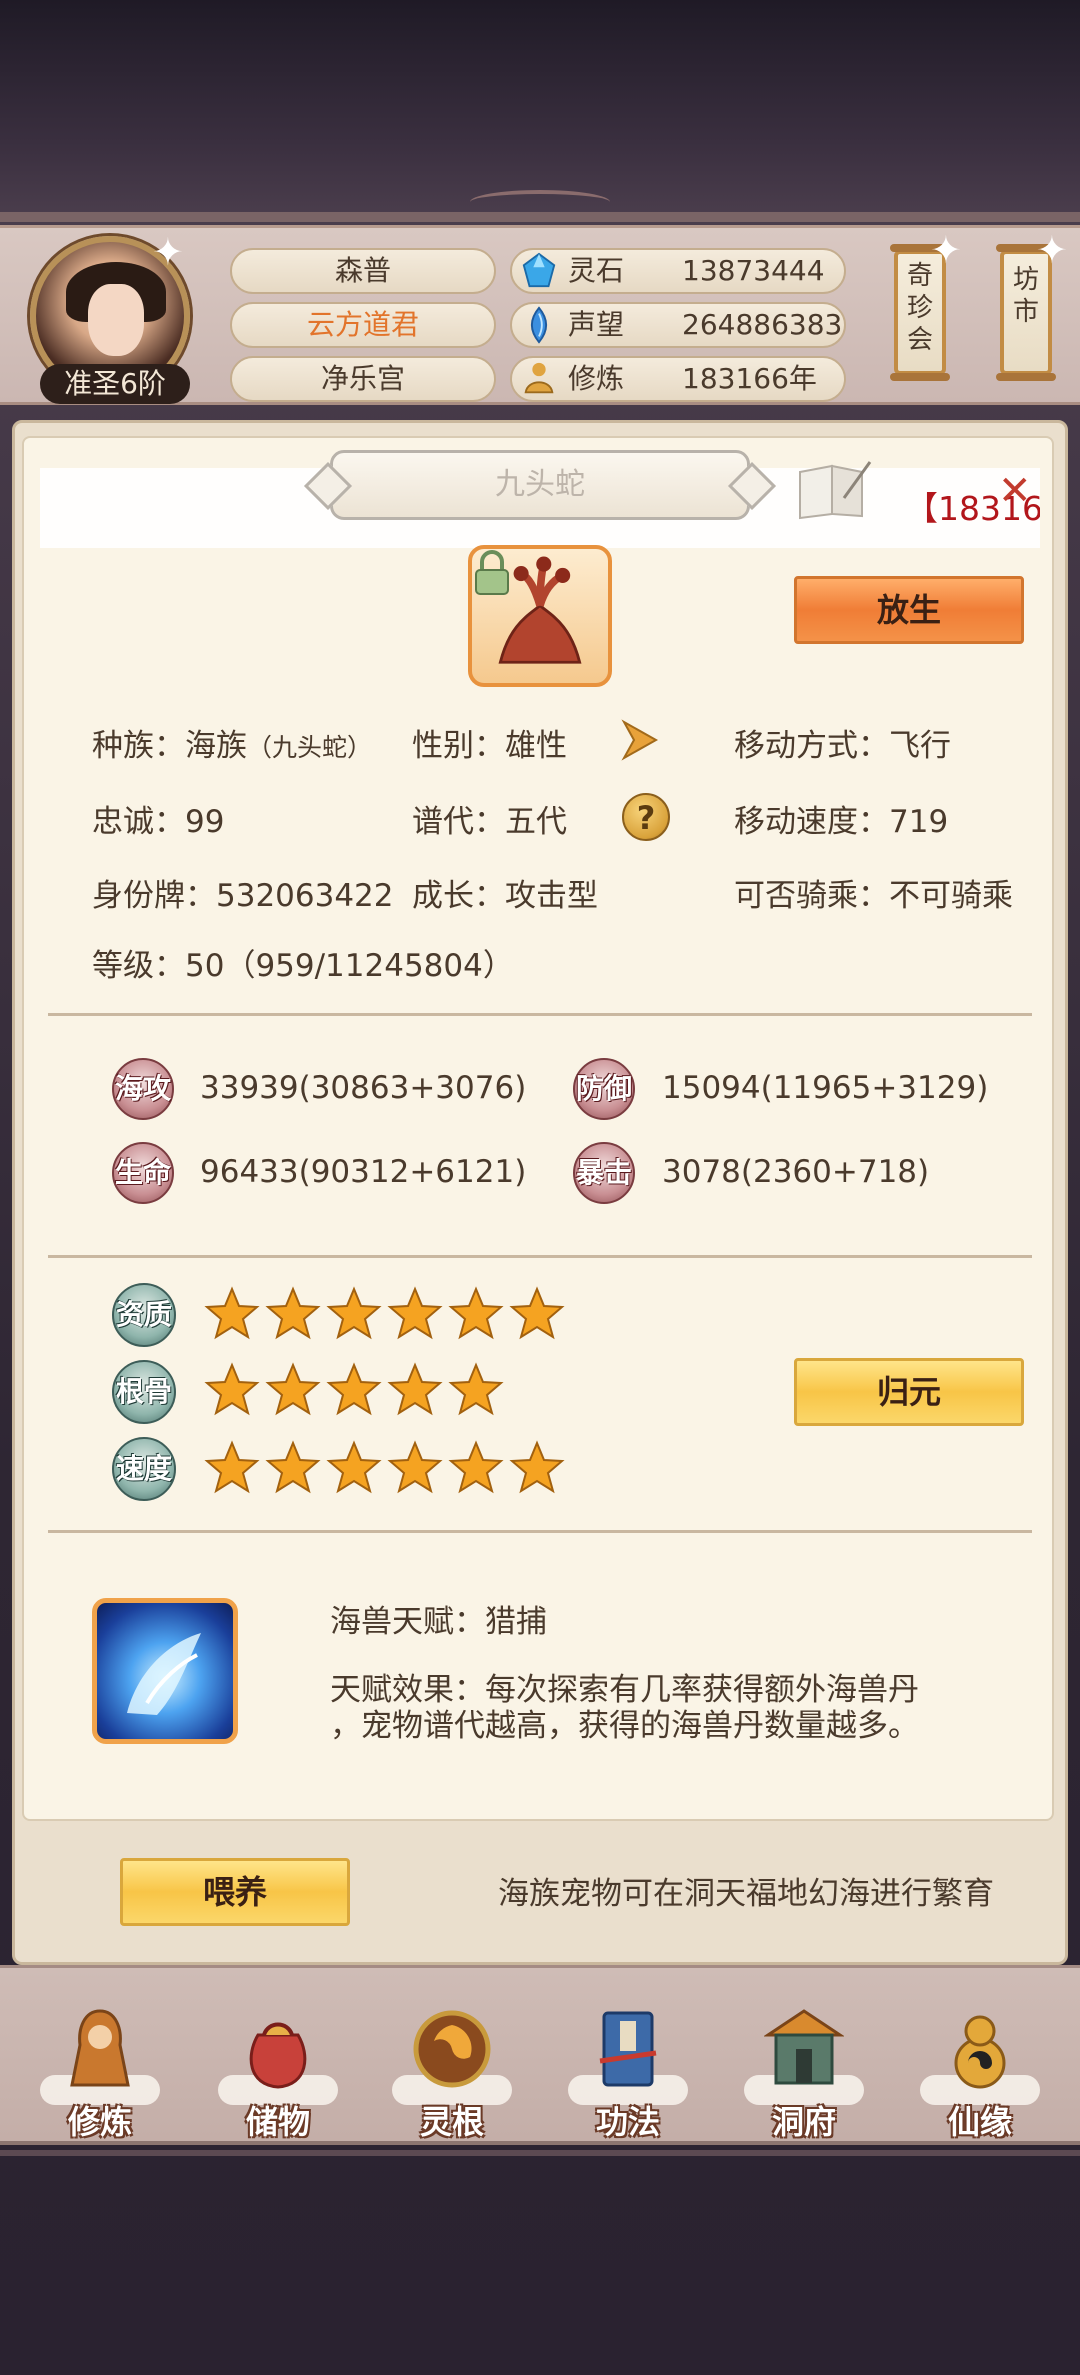 The height and width of the screenshot is (2375, 1080). Describe the element at coordinates (539, 270) in the screenshot. I see `spirit-stone-icon` at that location.